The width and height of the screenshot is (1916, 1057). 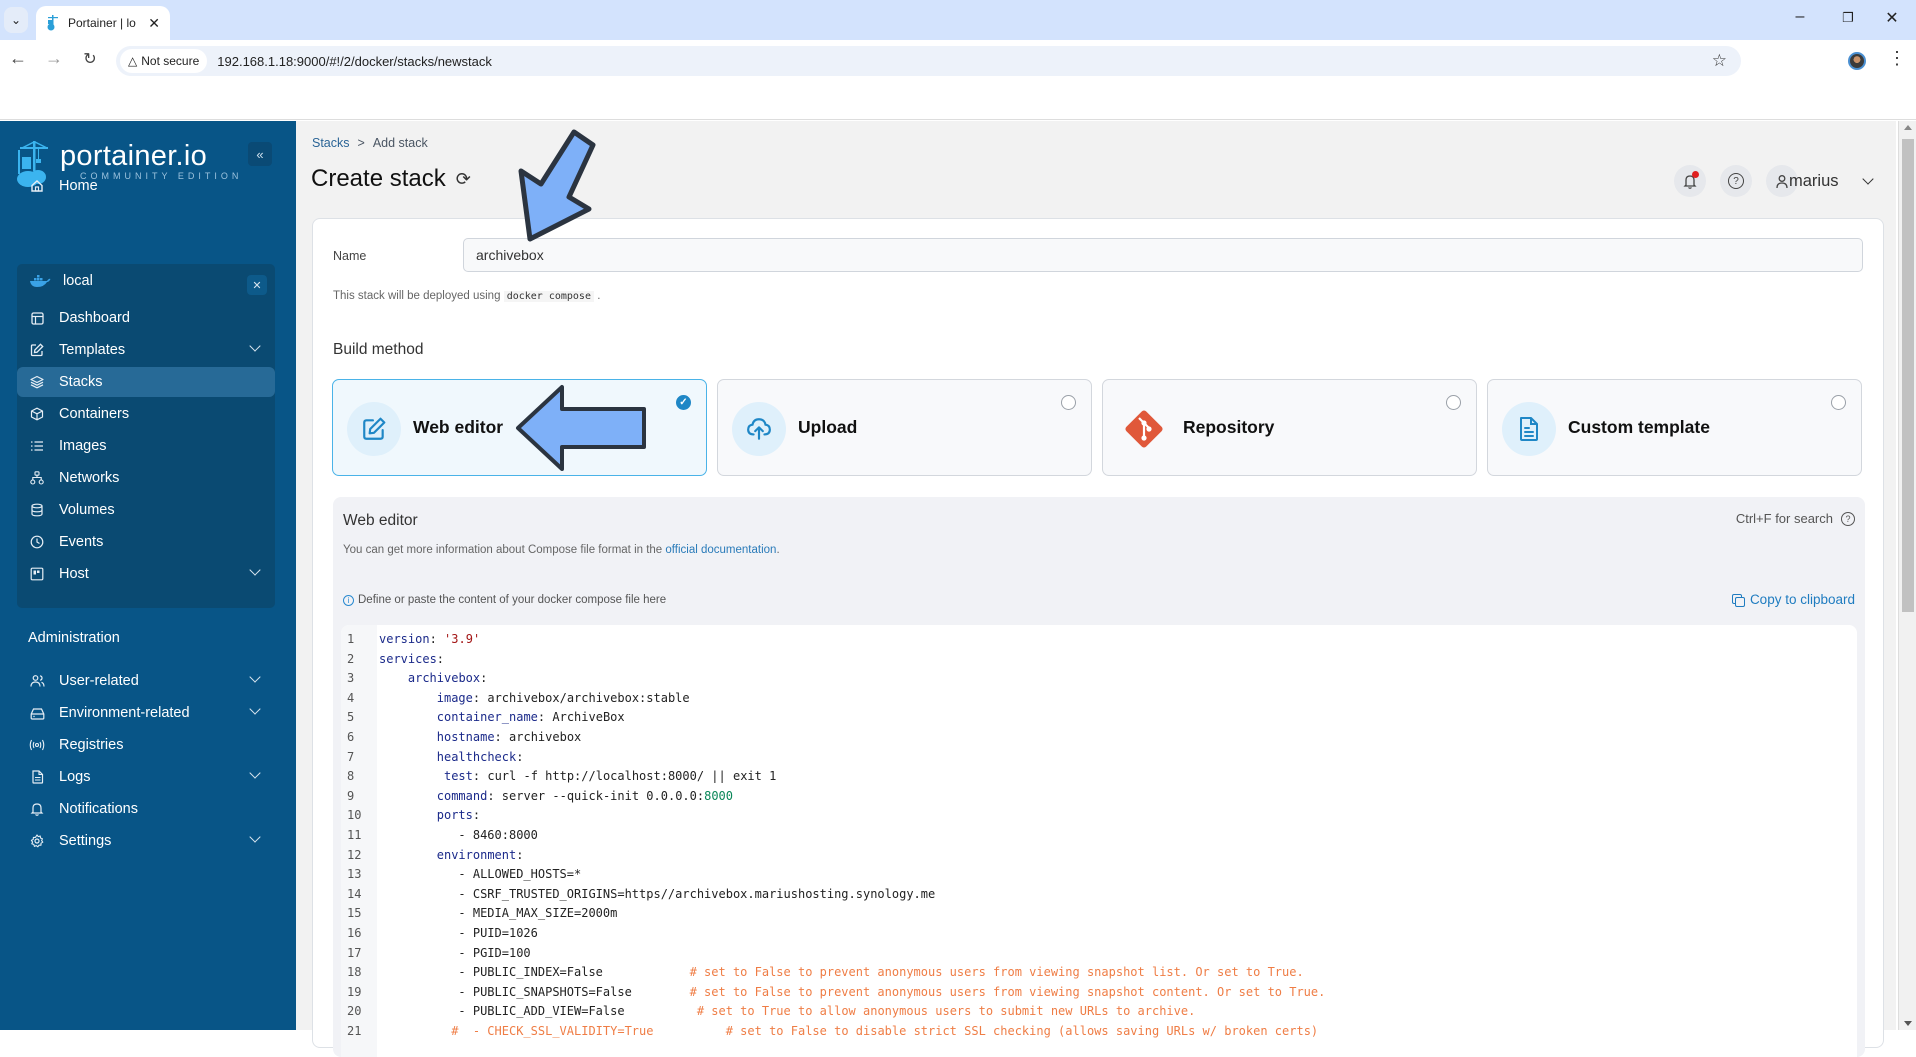 What do you see at coordinates (331, 143) in the screenshot?
I see `breadcrumb-stacks-link: Stacks` at bounding box center [331, 143].